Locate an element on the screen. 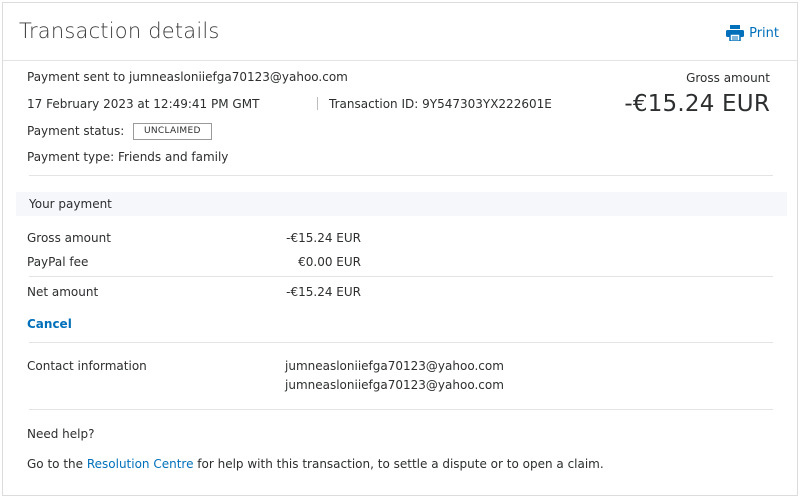 The height and width of the screenshot is (498, 800). status-badge: UNCLAIMED is located at coordinates (172, 131).